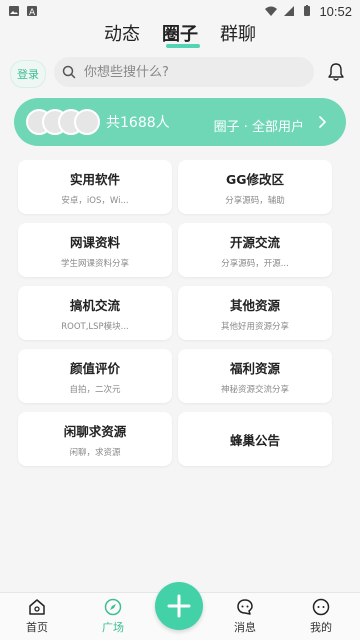 Image resolution: width=360 pixels, height=640 pixels. What do you see at coordinates (335, 11) in the screenshot?
I see `clock-time: 10:52` at bounding box center [335, 11].